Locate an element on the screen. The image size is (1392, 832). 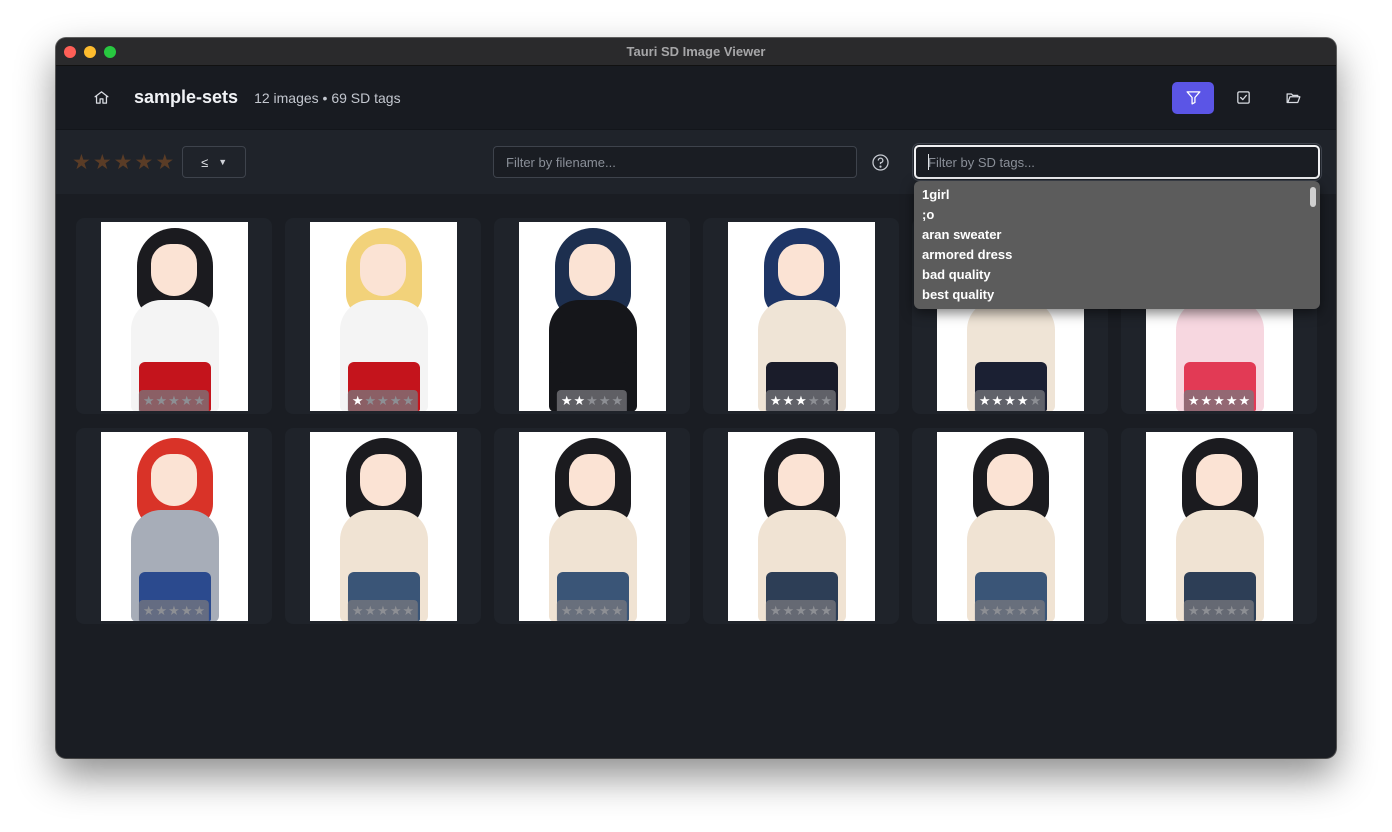
tag-suggestion-item: ;o is located at coordinates (1117, 215).